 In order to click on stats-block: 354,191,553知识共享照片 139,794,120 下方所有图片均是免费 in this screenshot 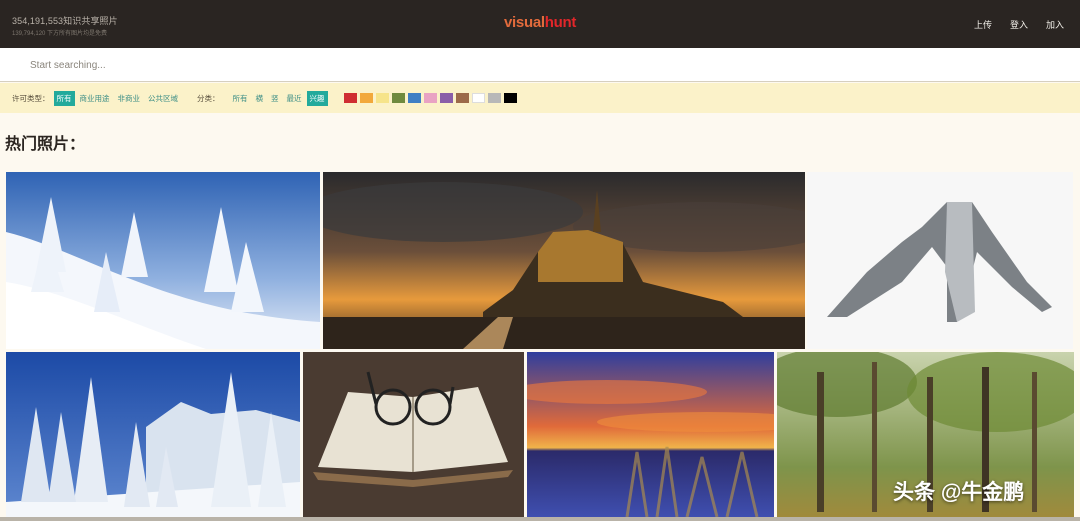, I will do `click(65, 25)`.